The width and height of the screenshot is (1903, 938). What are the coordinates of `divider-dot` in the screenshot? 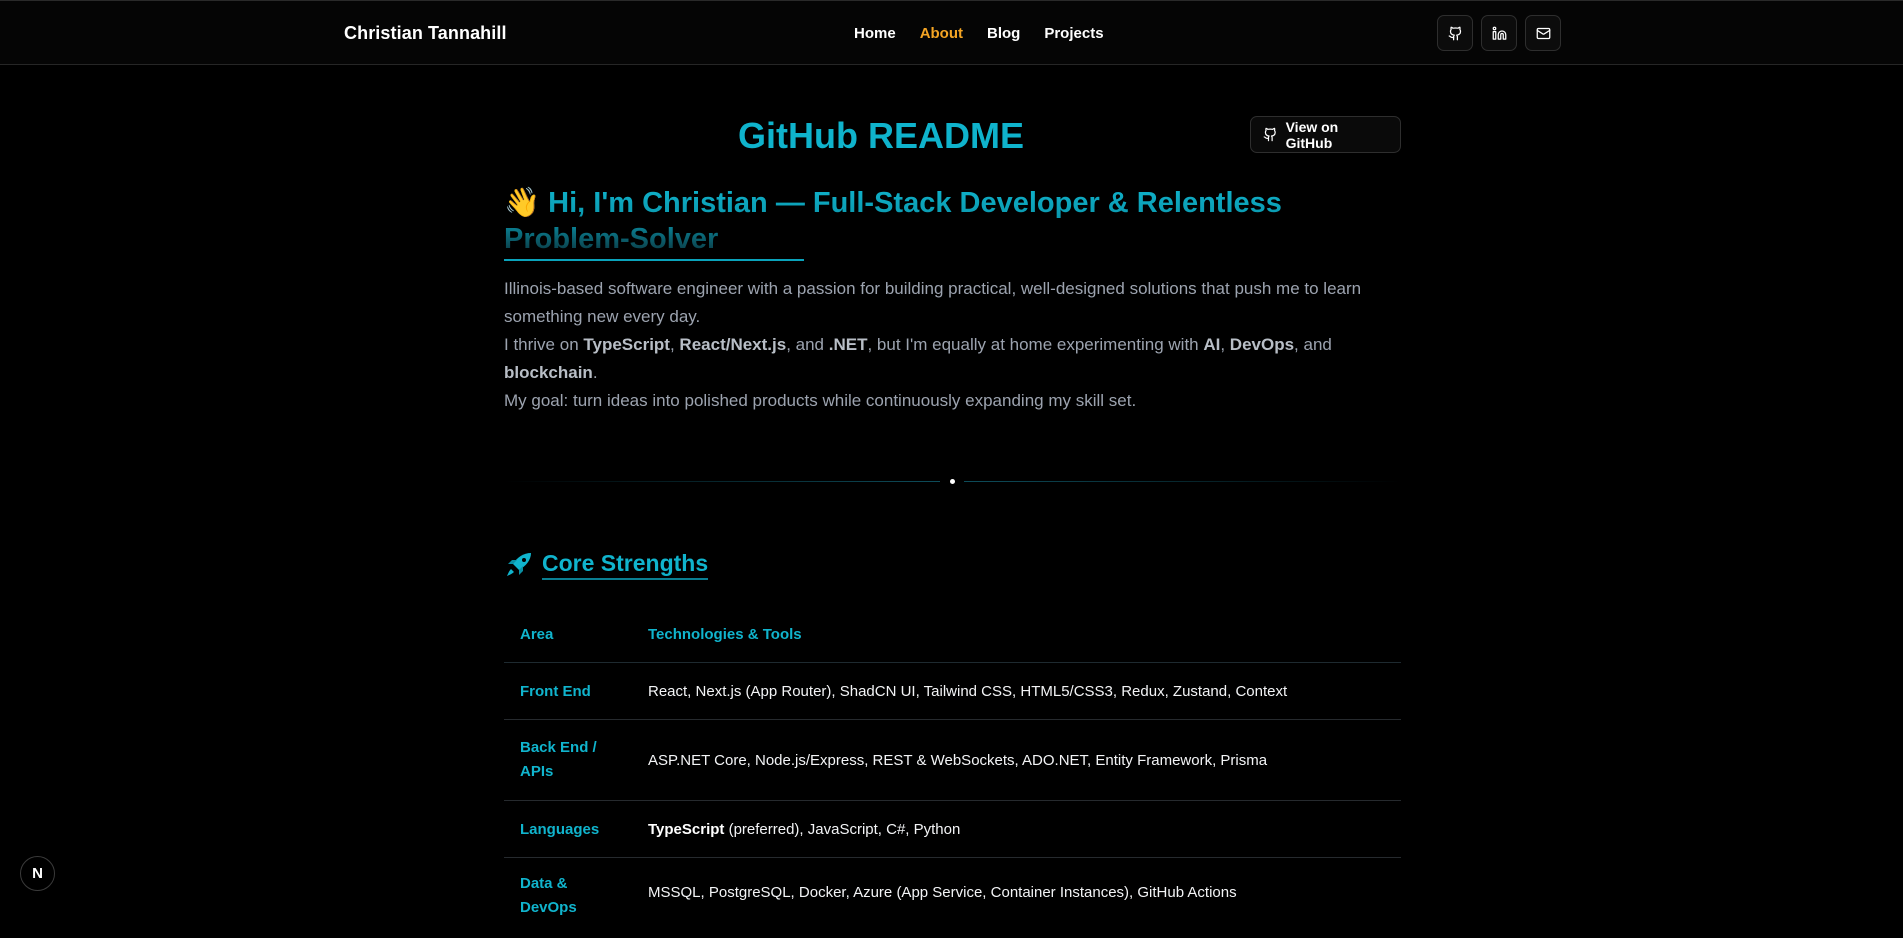 It's located at (952, 481).